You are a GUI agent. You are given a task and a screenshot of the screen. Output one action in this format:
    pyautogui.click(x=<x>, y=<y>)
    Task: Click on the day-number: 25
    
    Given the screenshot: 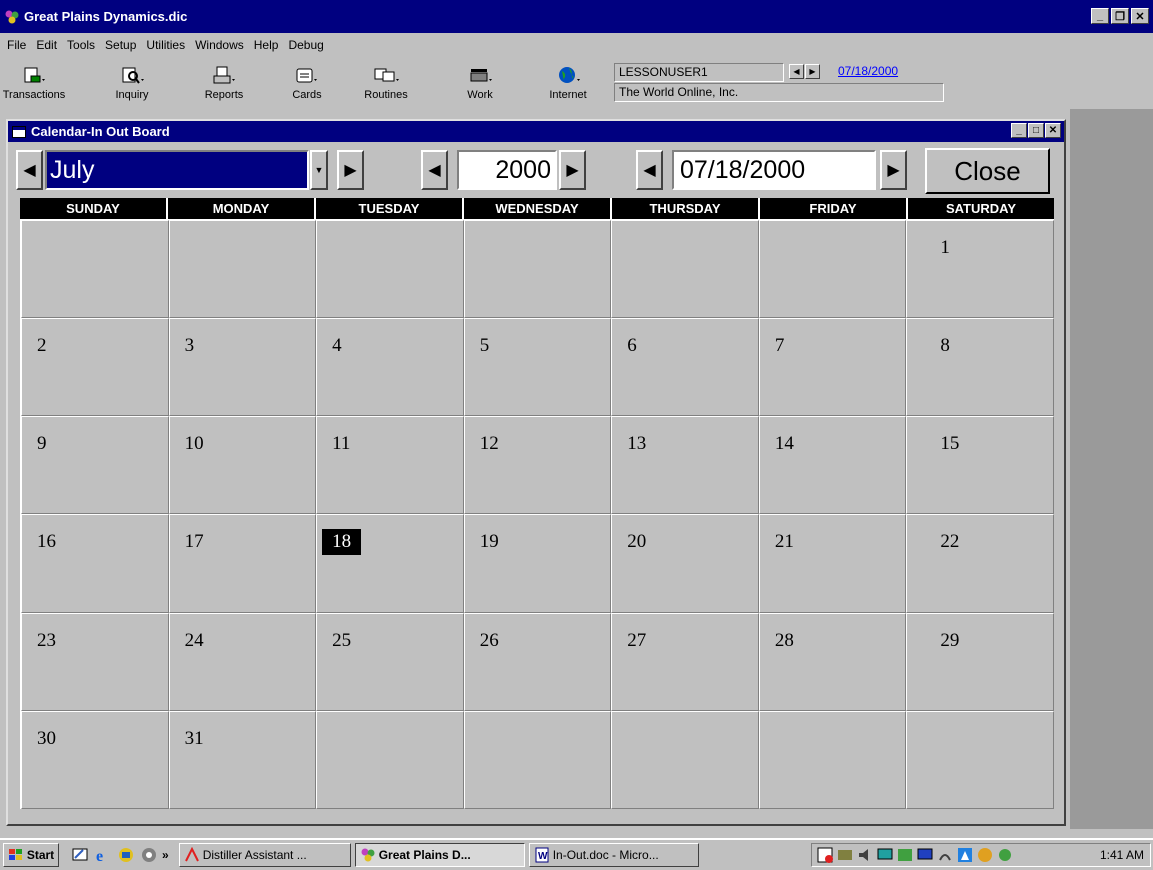 What is the action you would take?
    pyautogui.click(x=342, y=640)
    